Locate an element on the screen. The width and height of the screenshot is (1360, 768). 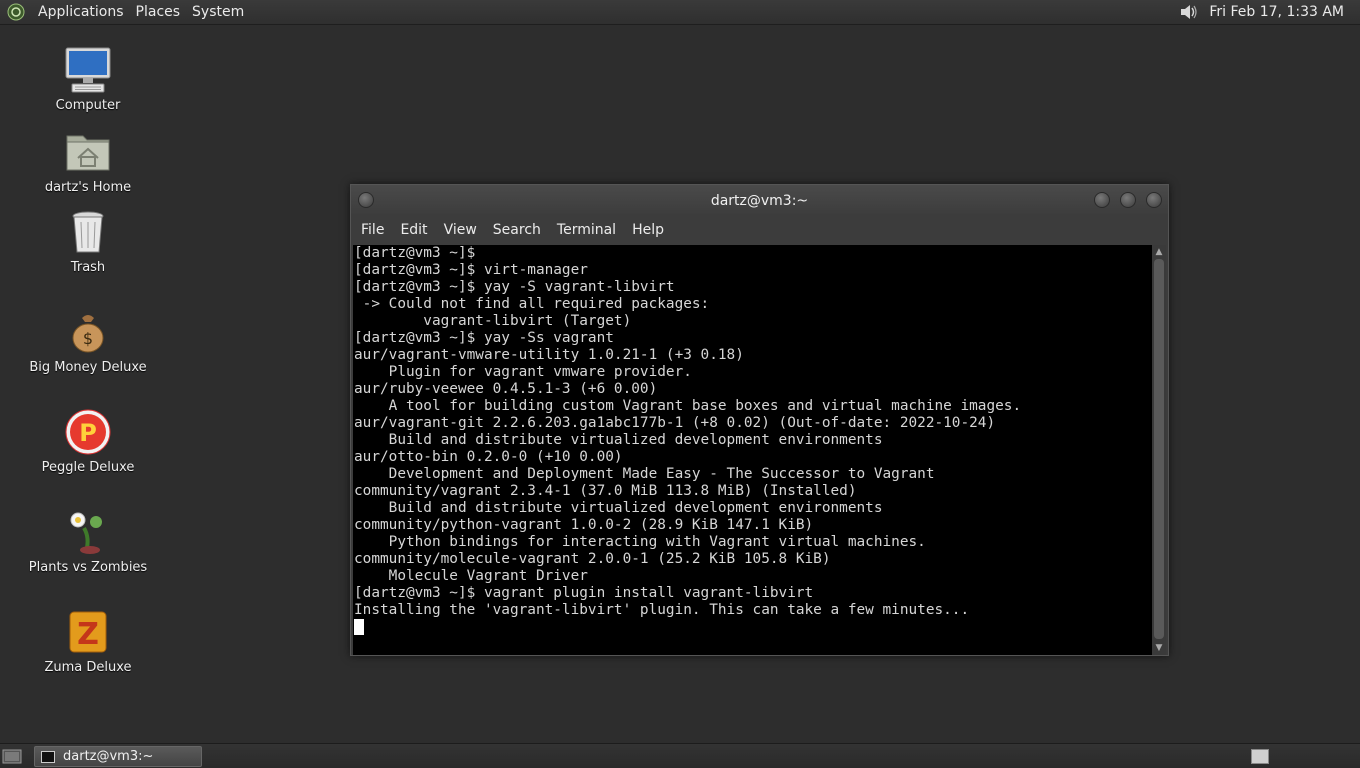
desktop-icon-plants-vs-zombies: Plants vs Zombies is located at coordinates (88, 541).